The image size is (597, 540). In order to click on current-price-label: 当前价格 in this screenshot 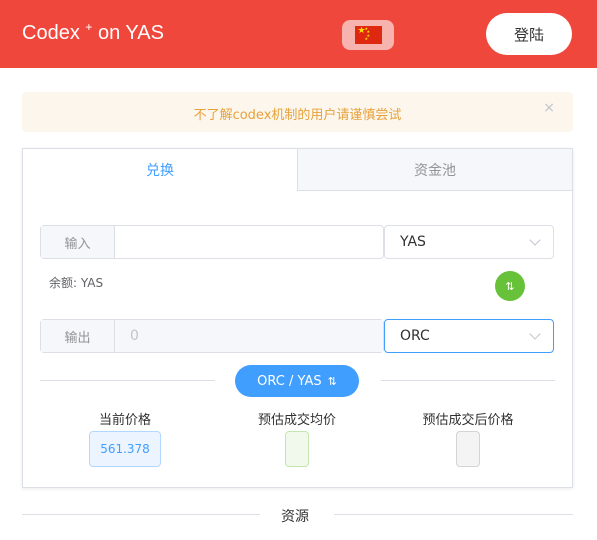, I will do `click(124, 420)`.